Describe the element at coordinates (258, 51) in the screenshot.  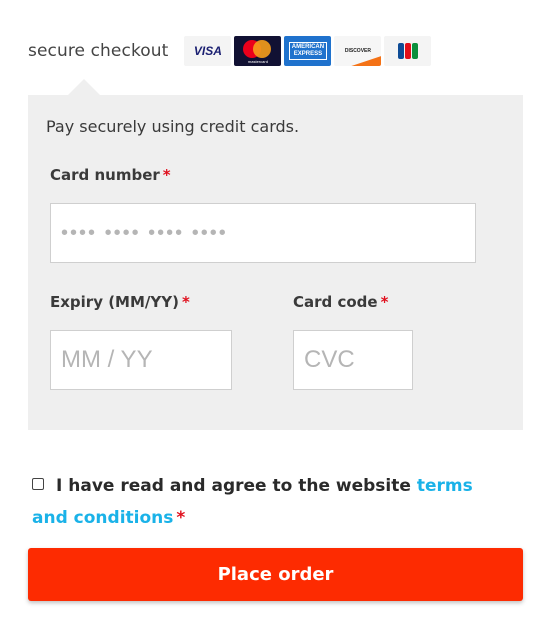
I see `mastercard-icon: mastercard` at that location.